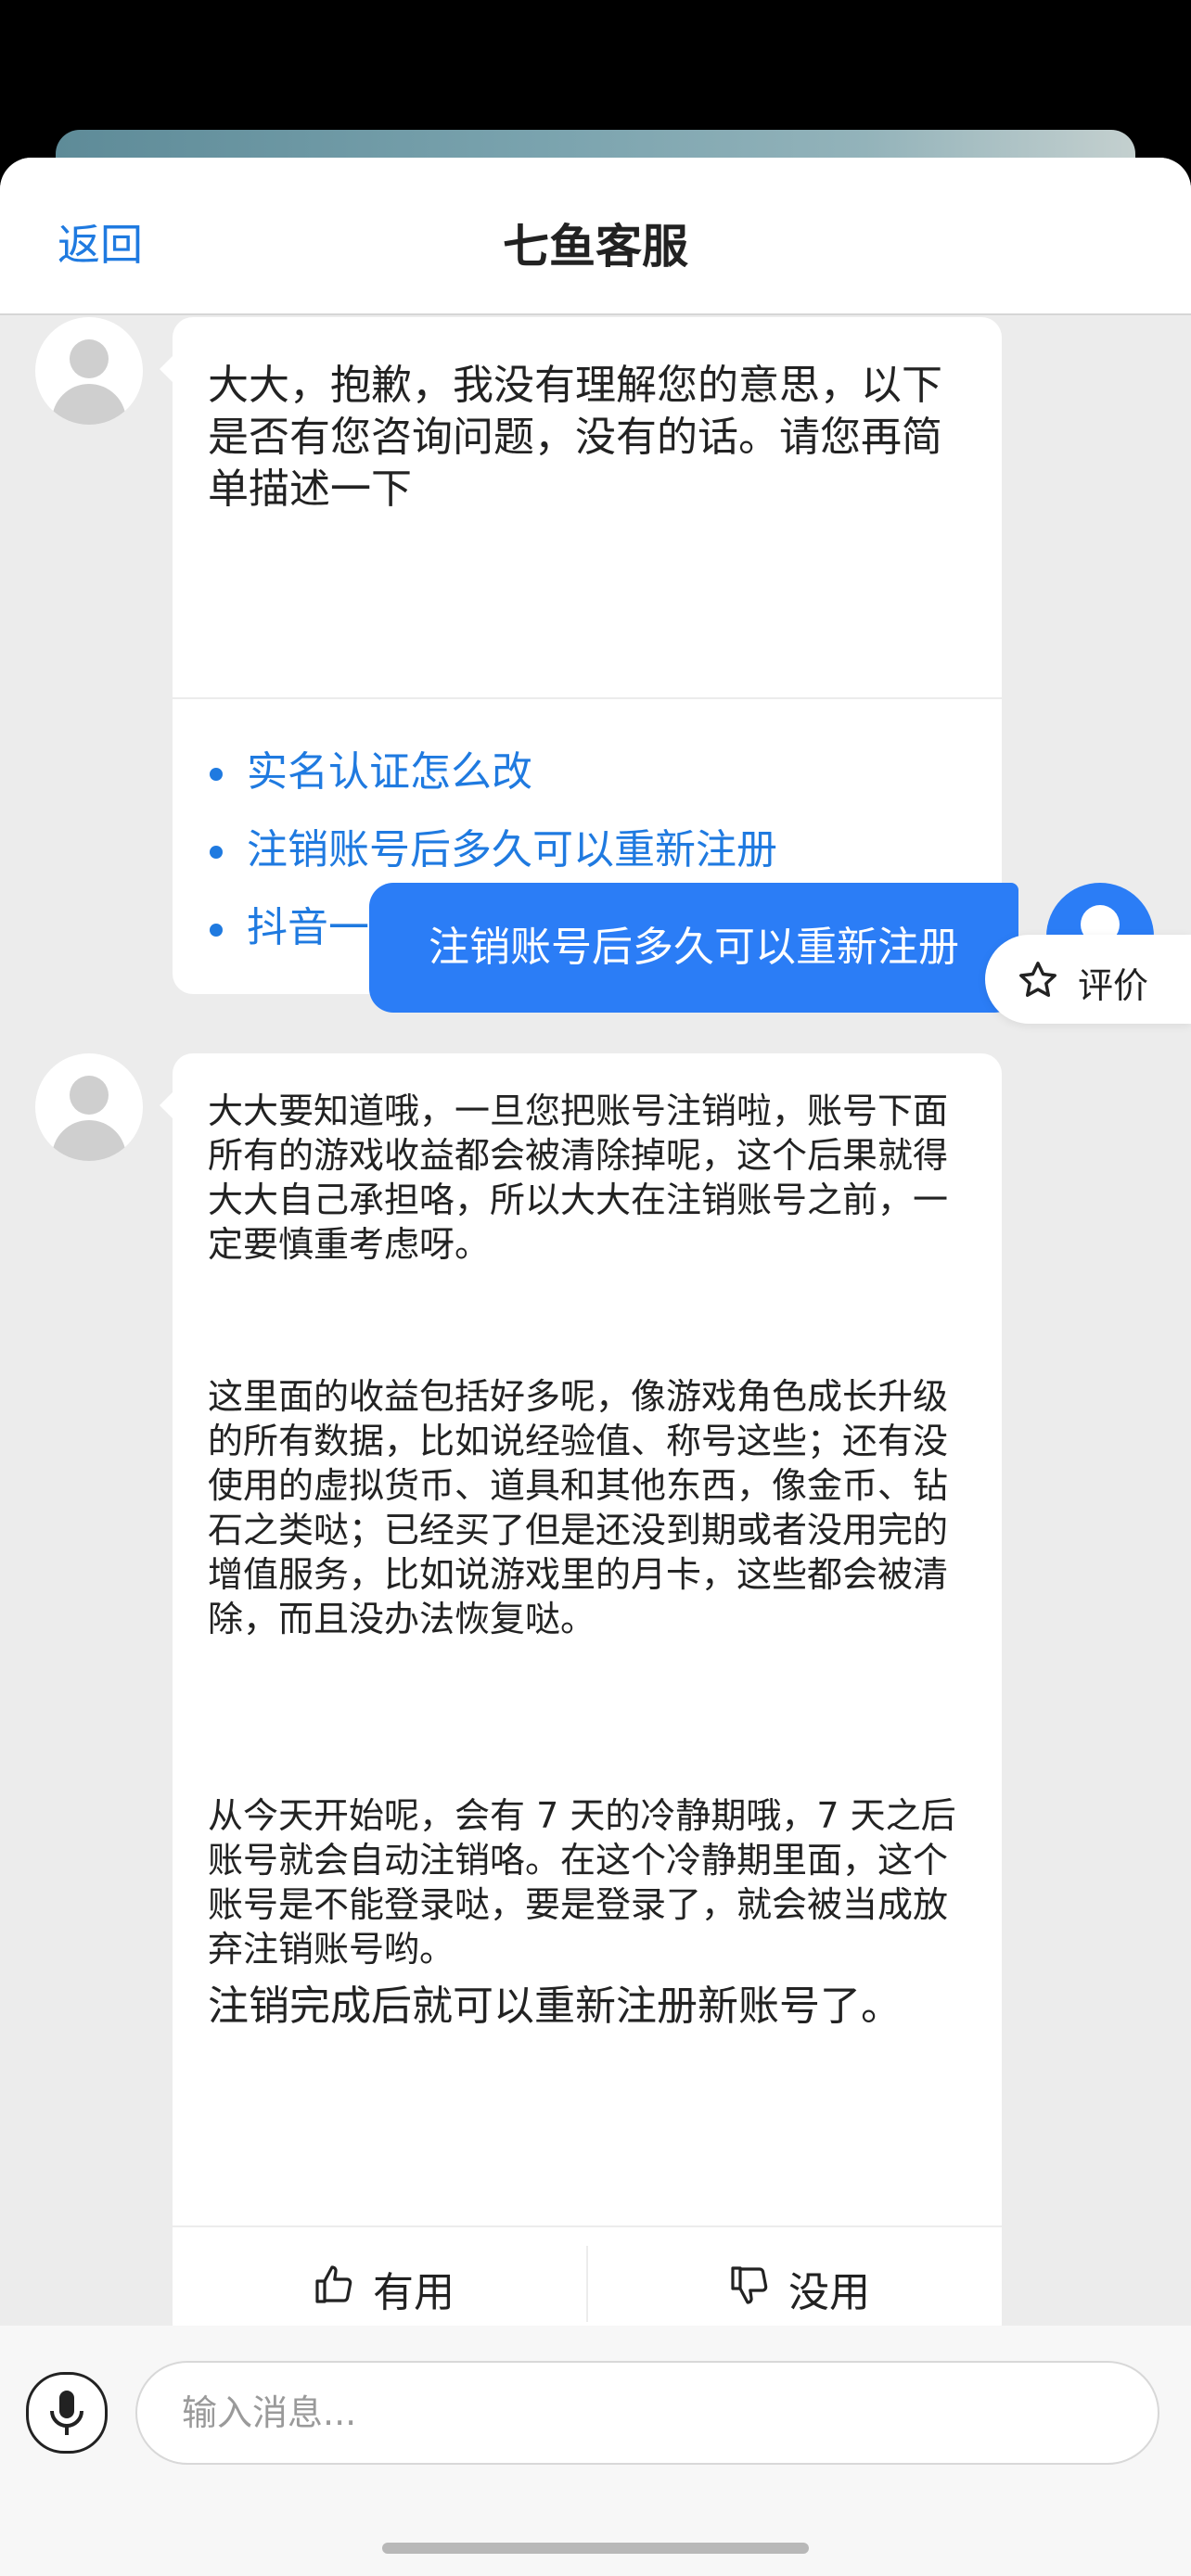  What do you see at coordinates (555, 2007) in the screenshot?
I see `answer-last-line: 注销完成后就可以重新注册新账号了。` at bounding box center [555, 2007].